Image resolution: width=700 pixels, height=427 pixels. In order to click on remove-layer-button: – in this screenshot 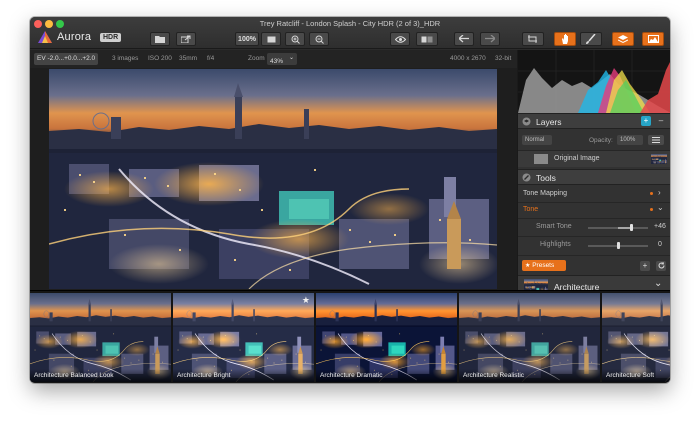, I will do `click(661, 121)`.